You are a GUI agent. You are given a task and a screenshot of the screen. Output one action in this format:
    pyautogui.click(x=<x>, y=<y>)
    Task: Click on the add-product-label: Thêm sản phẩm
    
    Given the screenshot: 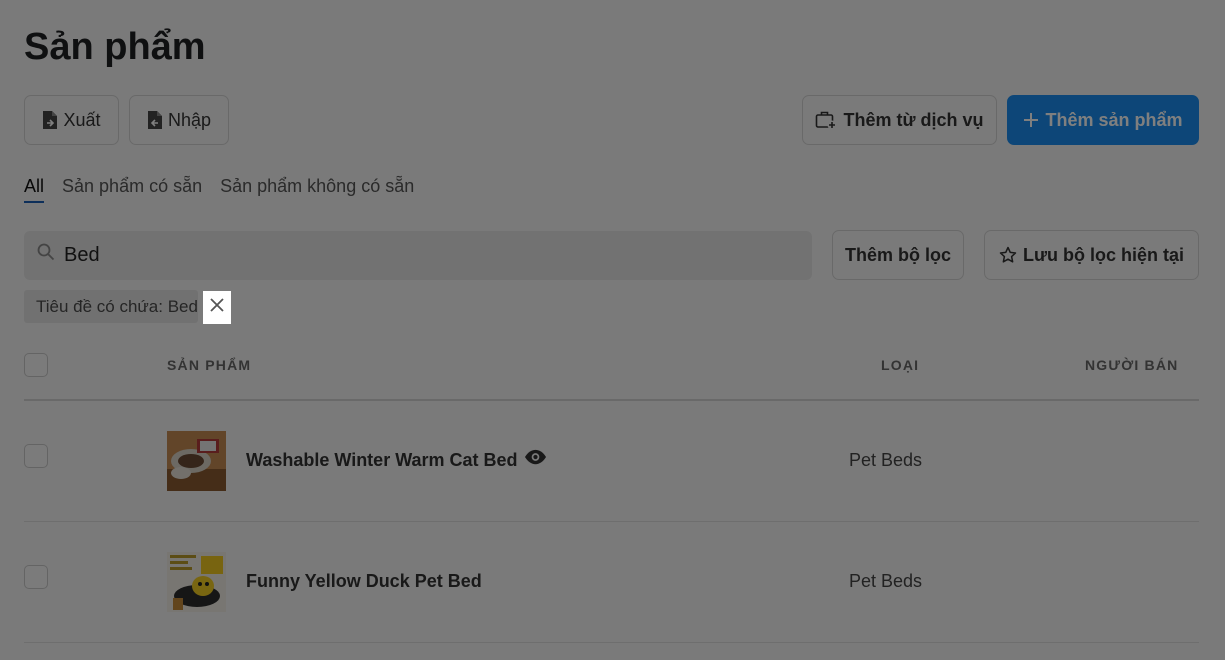 What is the action you would take?
    pyautogui.click(x=1114, y=119)
    